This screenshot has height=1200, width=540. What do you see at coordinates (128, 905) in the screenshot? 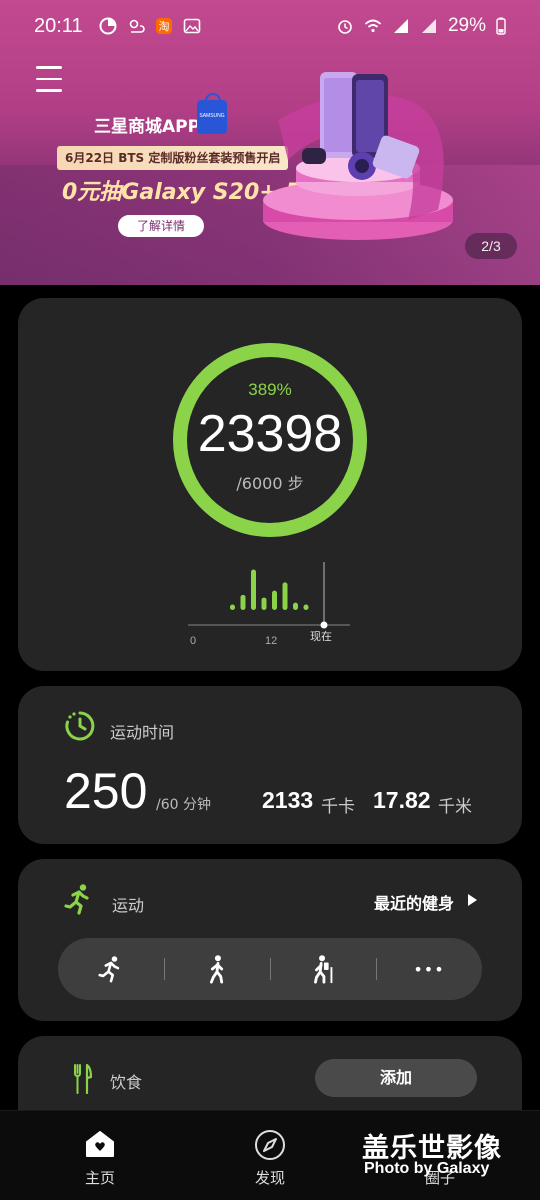
I see `exercise-title: 运动` at bounding box center [128, 905].